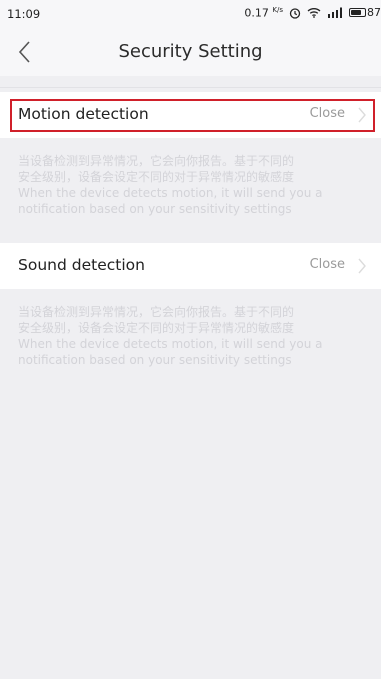 The width and height of the screenshot is (381, 679). Describe the element at coordinates (374, 13) in the screenshot. I see `battery-level: 87` at that location.